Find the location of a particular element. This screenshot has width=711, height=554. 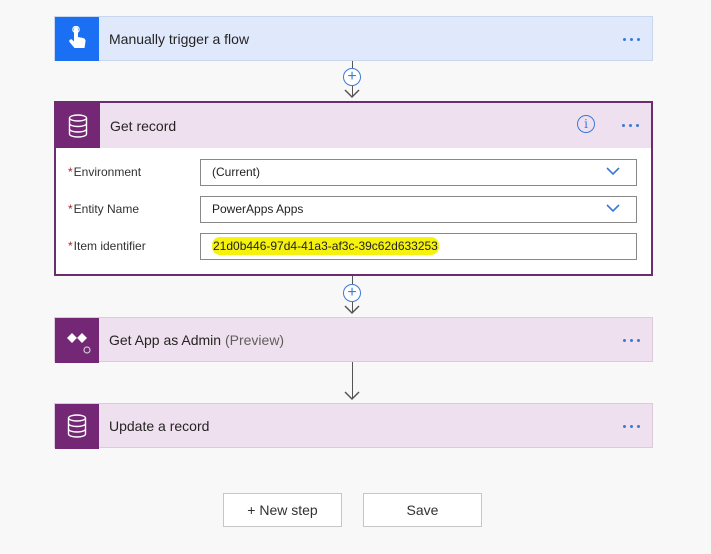

get-record-title: Get record is located at coordinates (143, 125).